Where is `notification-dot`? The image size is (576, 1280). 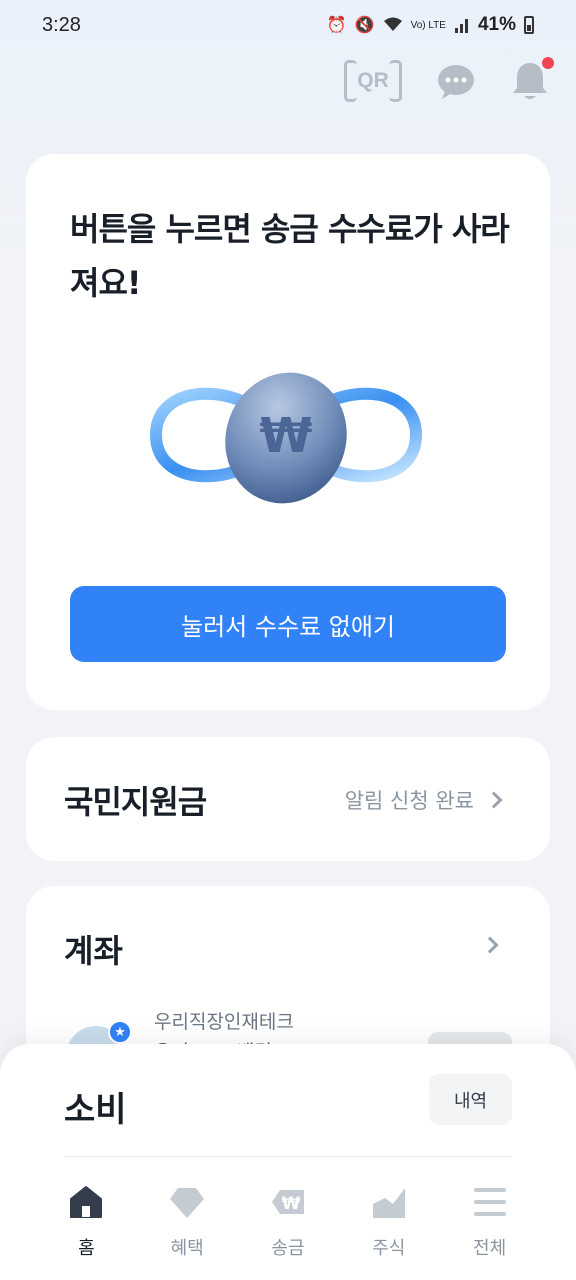 notification-dot is located at coordinates (548, 63).